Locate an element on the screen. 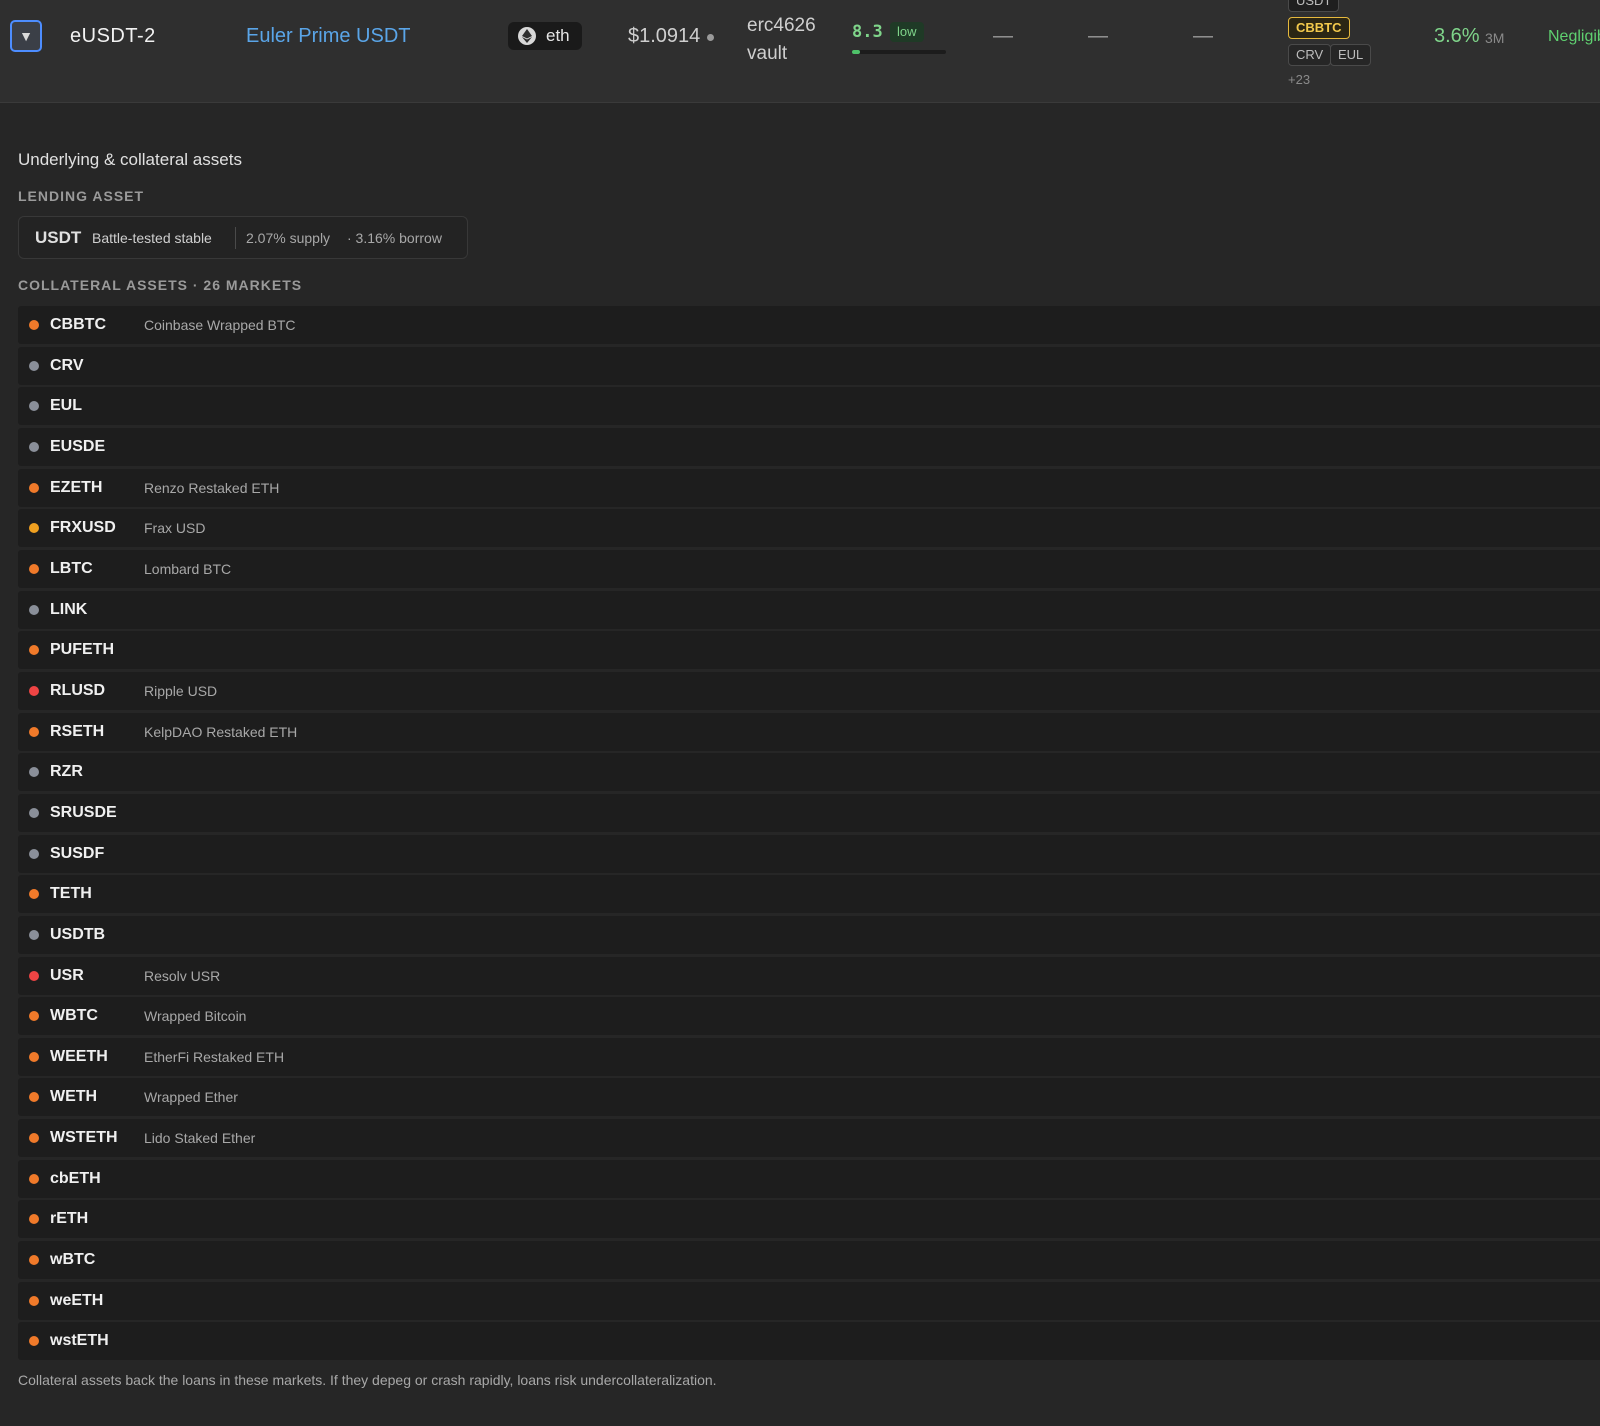 Image resolution: width=1600 pixels, height=1426 pixels. collateral-symbol: WBTC is located at coordinates (74, 1016).